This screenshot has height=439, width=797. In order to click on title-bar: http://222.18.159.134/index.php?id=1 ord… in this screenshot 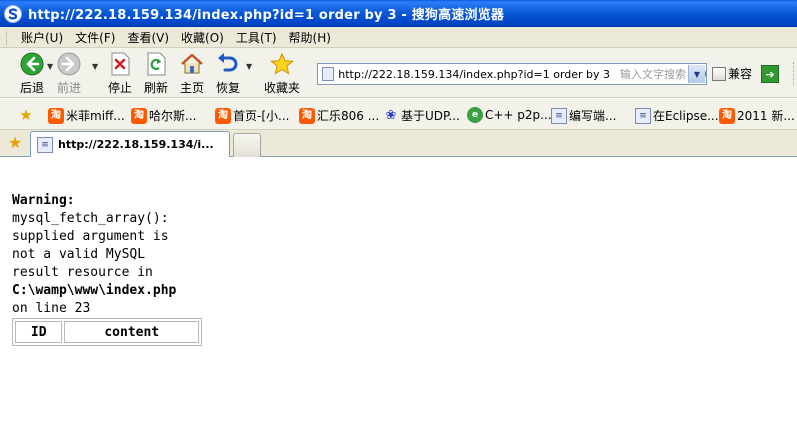, I will do `click(398, 13)`.